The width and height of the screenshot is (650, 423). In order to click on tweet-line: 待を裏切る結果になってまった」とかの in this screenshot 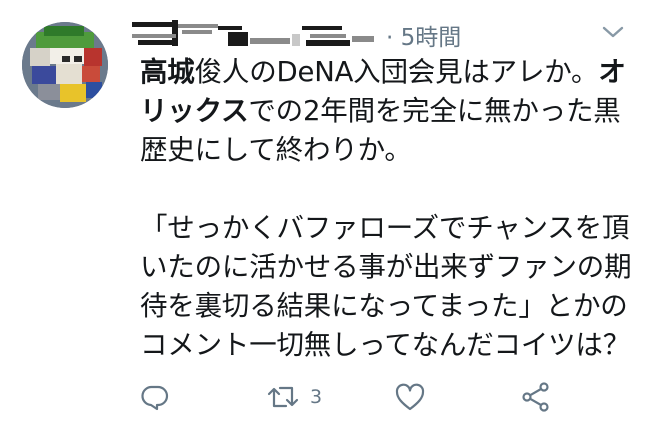, I will do `click(384, 306)`.